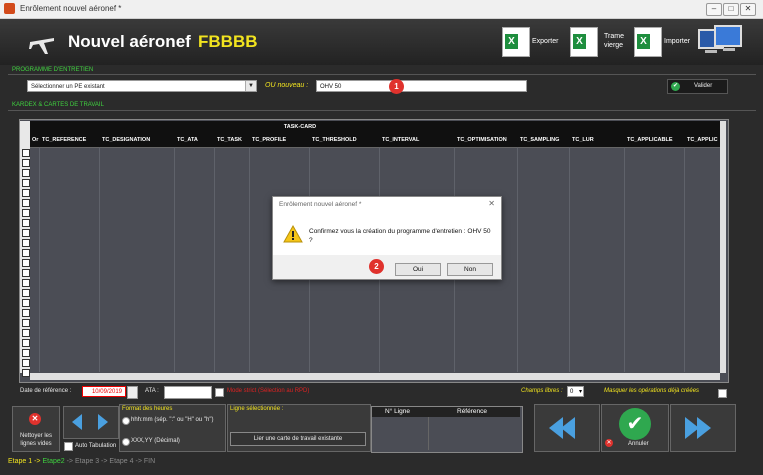  Describe the element at coordinates (46, 391) in the screenshot. I see `date-label: Date de référence :` at that location.